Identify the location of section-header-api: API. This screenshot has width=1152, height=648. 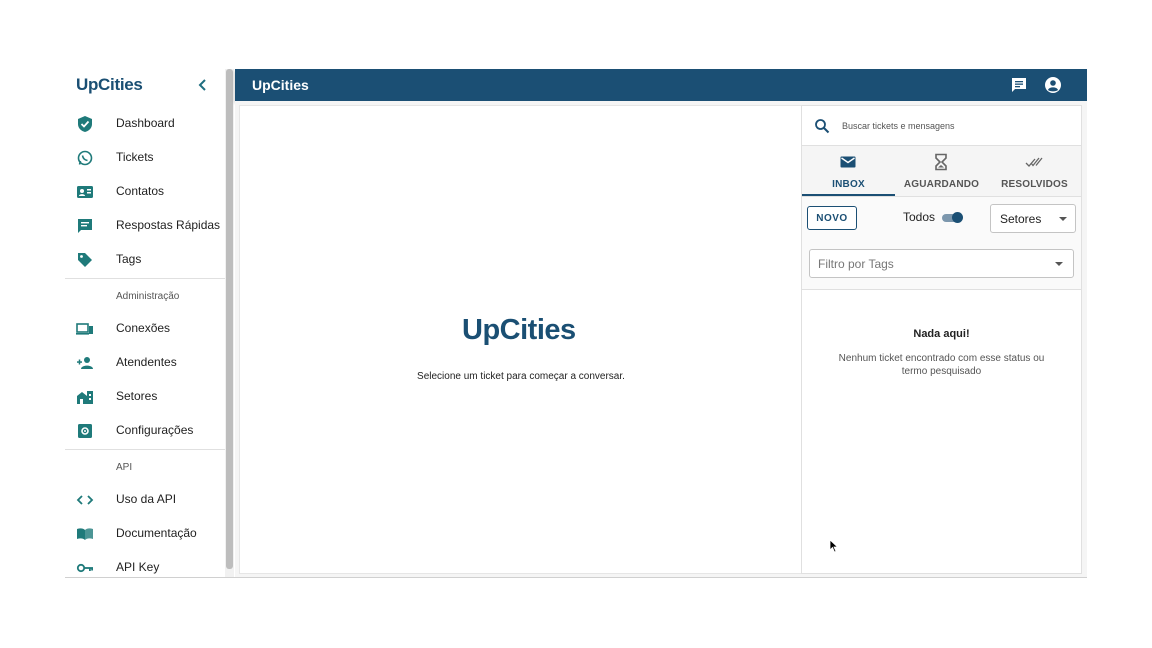
(124, 467).